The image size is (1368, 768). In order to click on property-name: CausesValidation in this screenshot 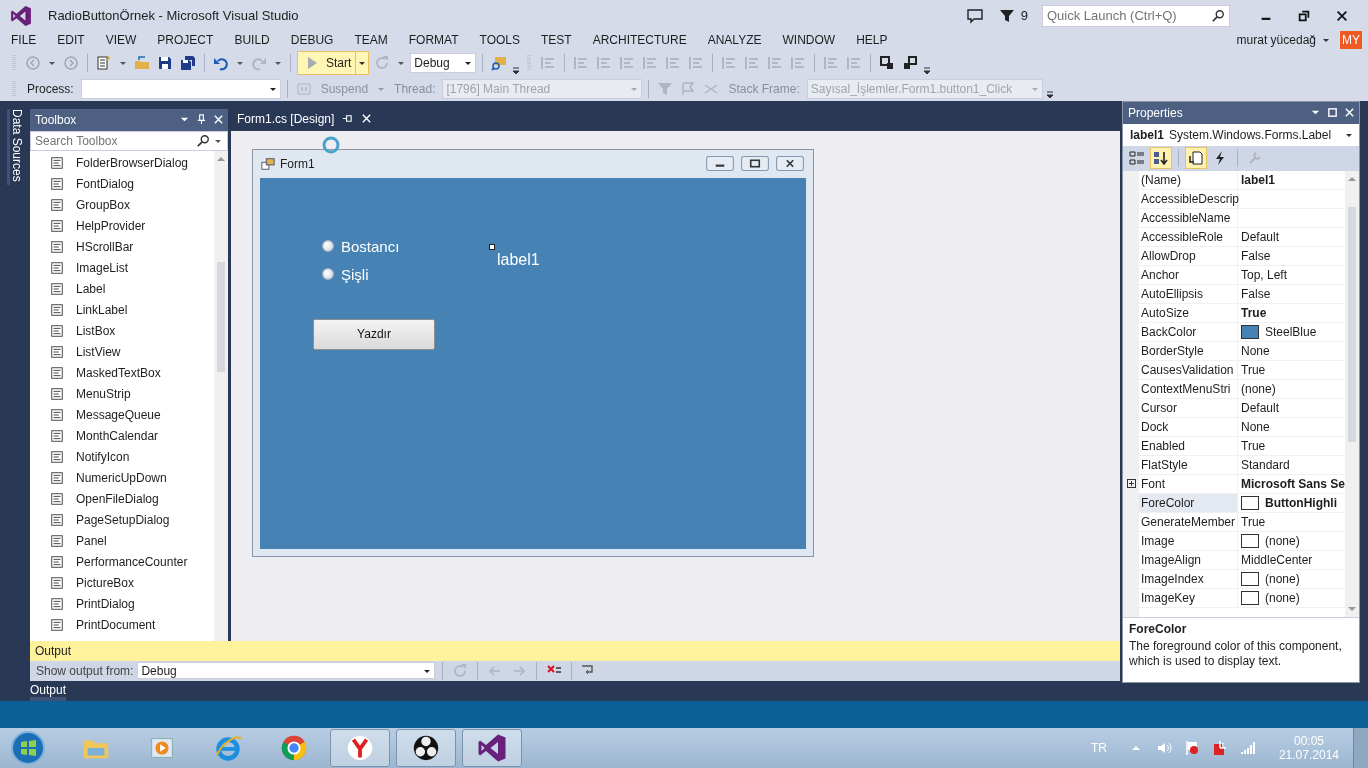, I will do `click(1188, 369)`.